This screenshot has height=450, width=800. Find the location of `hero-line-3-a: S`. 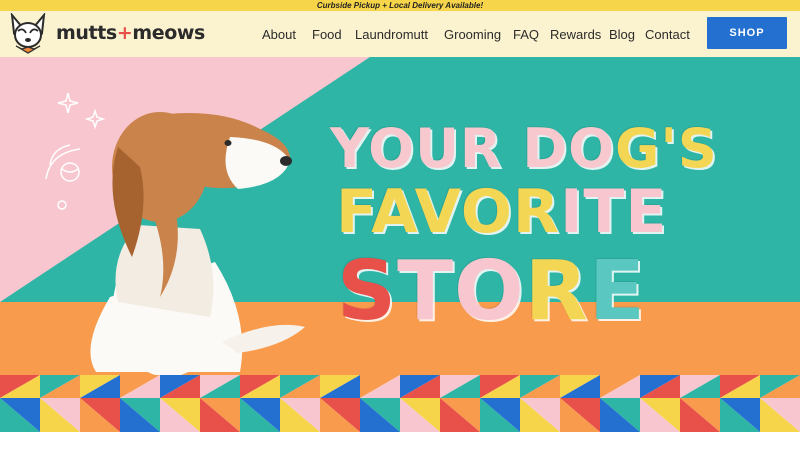

hero-line-3-a: S is located at coordinates (367, 291).